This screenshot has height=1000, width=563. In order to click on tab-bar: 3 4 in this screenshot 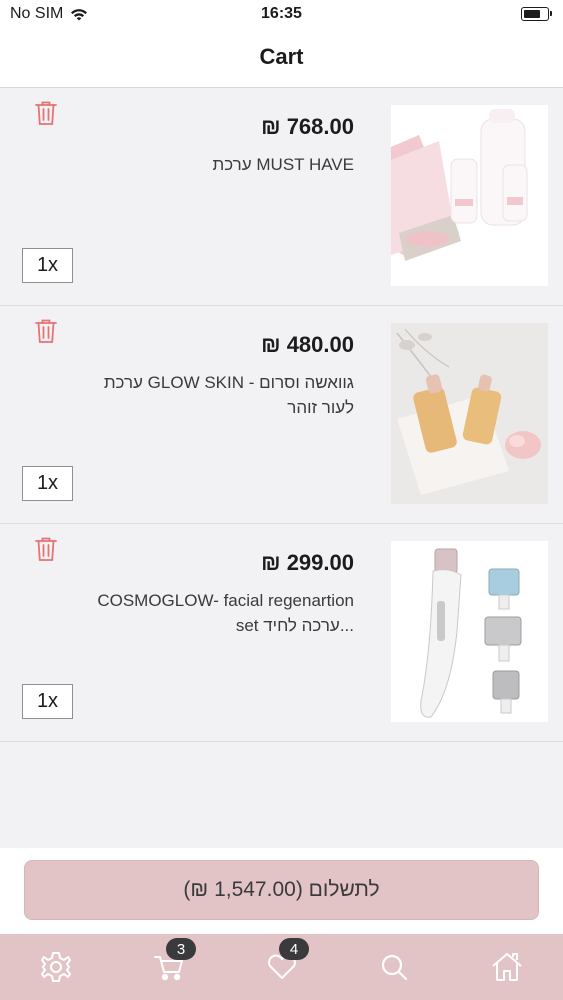, I will do `click(281, 967)`.